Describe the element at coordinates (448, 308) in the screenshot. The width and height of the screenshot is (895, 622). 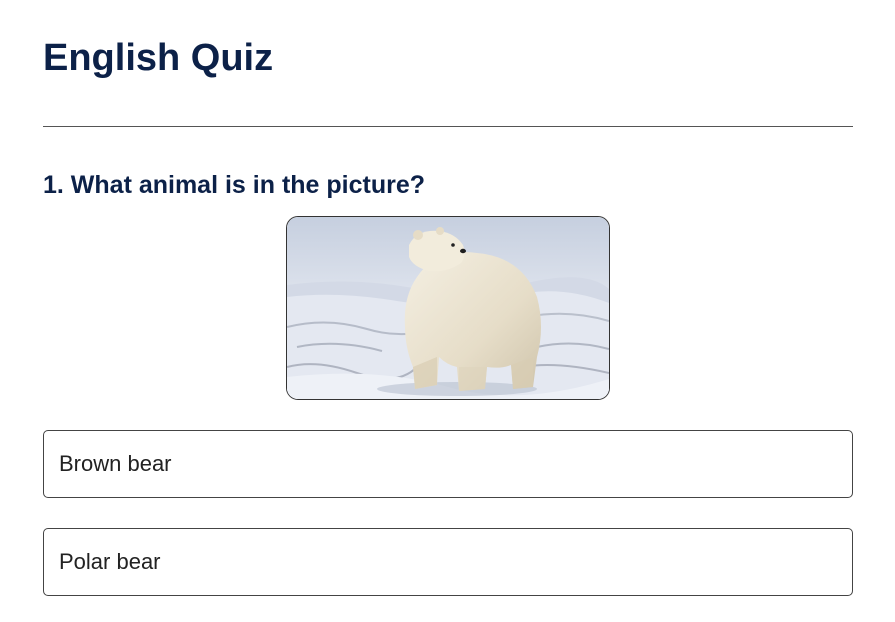
I see `polar-bear-image` at that location.